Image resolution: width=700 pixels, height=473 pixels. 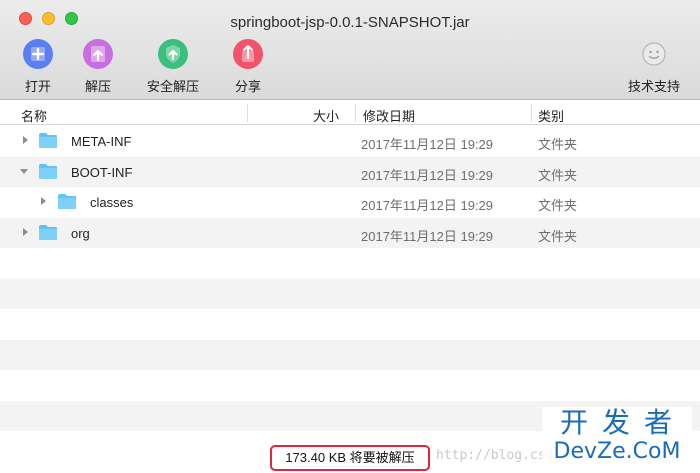 What do you see at coordinates (654, 54) in the screenshot?
I see `support-smiley-icon` at bounding box center [654, 54].